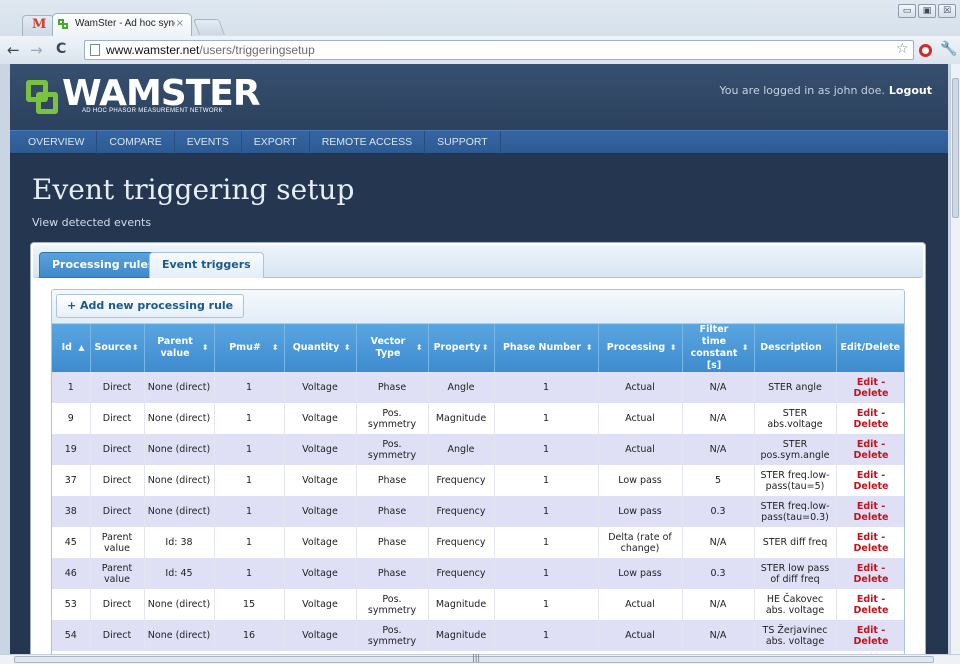 This screenshot has height=664, width=960. What do you see at coordinates (257, 50) in the screenshot?
I see `url-path: /users/triggeringsetup` at bounding box center [257, 50].